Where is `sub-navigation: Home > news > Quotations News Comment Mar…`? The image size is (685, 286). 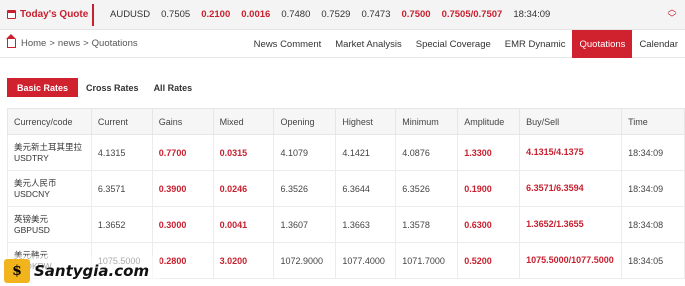
sub-navigation: Home > news > Quotations News Comment Mar… is located at coordinates (342, 44).